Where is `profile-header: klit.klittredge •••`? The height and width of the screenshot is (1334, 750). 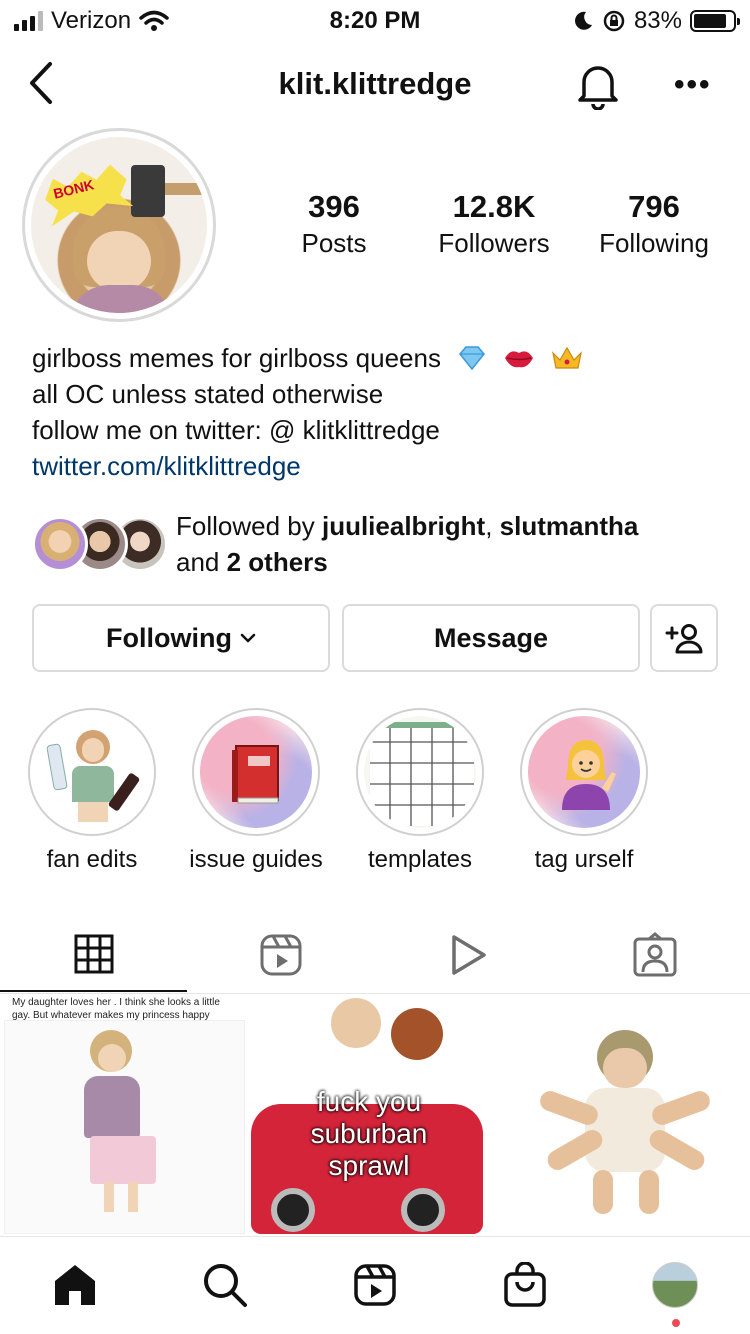
profile-header: klit.klittredge ••• is located at coordinates (375, 85).